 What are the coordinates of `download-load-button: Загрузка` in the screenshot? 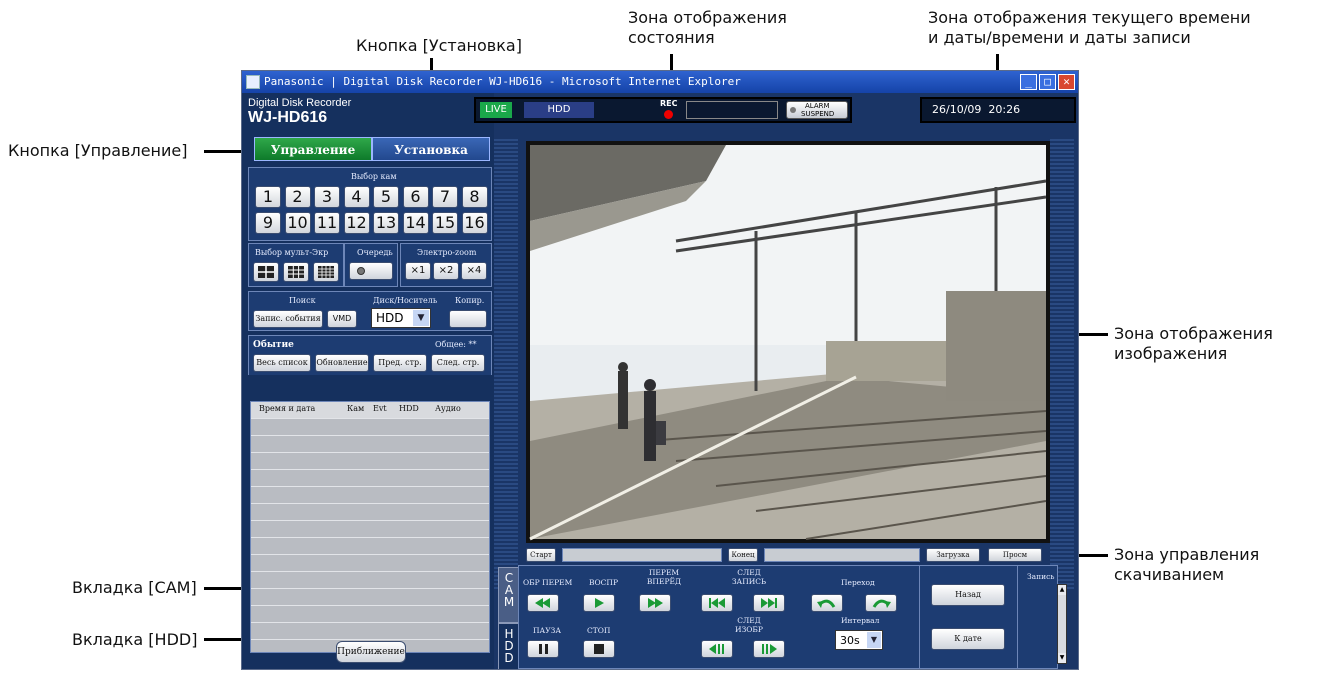 It's located at (953, 555).